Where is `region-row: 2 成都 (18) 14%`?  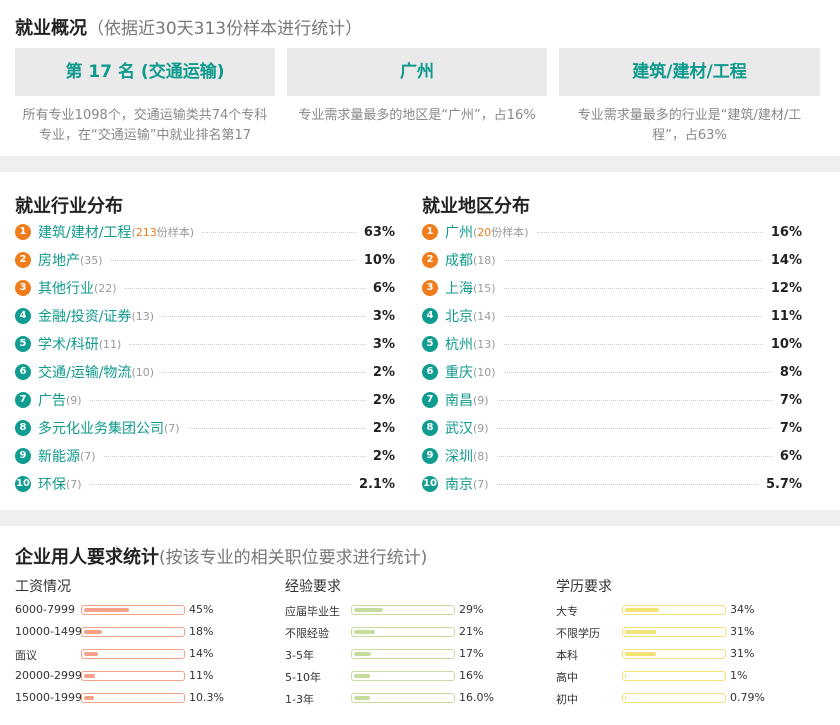
region-row: 2 成都 (18) 14% is located at coordinates (612, 260).